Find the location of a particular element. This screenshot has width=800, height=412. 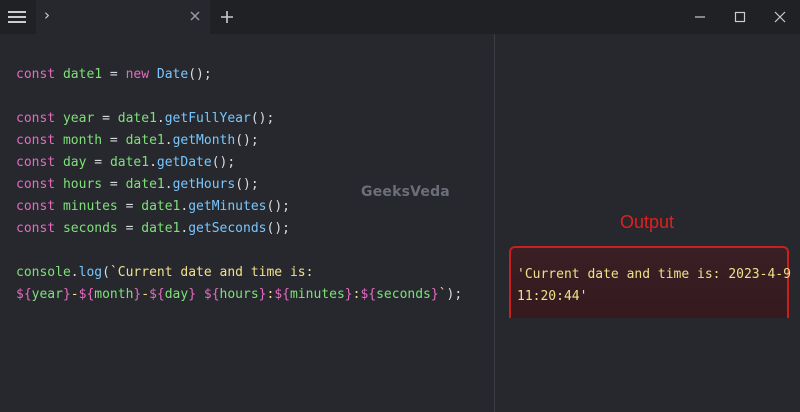

code-token: getSeconds is located at coordinates (227, 228).